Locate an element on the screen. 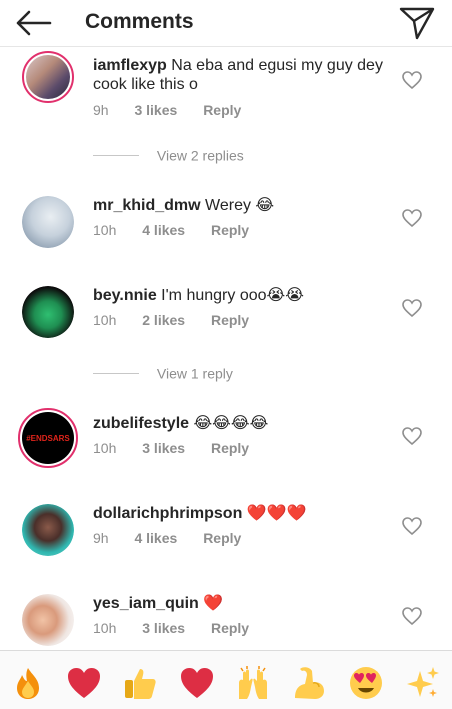  fire-emoji-icon is located at coordinates (28, 683).